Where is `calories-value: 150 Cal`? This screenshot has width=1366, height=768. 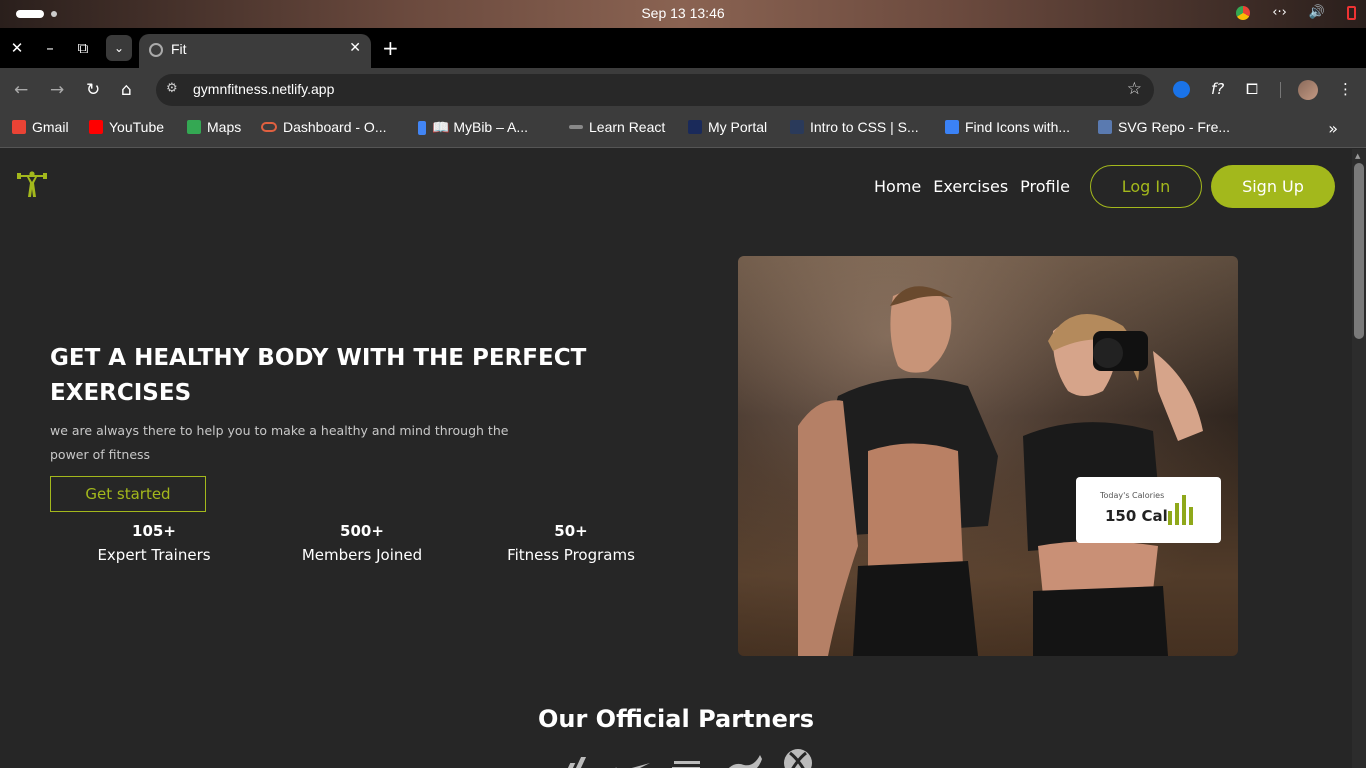 calories-value: 150 Cal is located at coordinates (1136, 516).